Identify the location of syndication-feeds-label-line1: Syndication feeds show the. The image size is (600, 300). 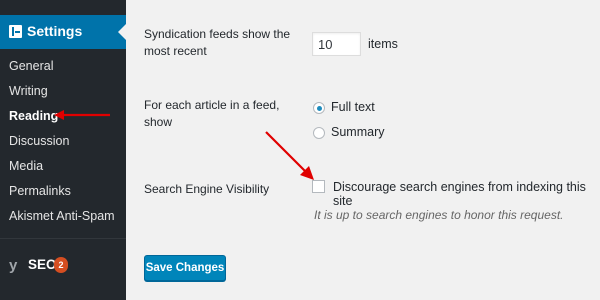
(217, 34).